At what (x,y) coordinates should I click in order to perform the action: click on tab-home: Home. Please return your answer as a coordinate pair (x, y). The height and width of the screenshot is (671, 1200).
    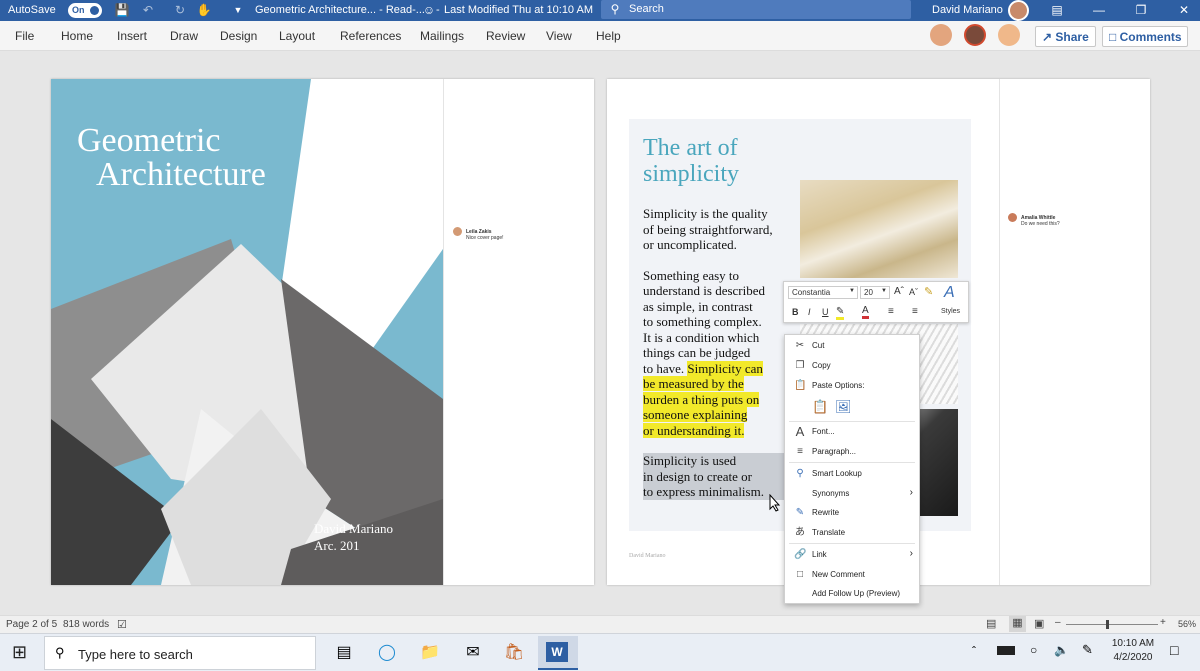
    Looking at the image, I should click on (77, 36).